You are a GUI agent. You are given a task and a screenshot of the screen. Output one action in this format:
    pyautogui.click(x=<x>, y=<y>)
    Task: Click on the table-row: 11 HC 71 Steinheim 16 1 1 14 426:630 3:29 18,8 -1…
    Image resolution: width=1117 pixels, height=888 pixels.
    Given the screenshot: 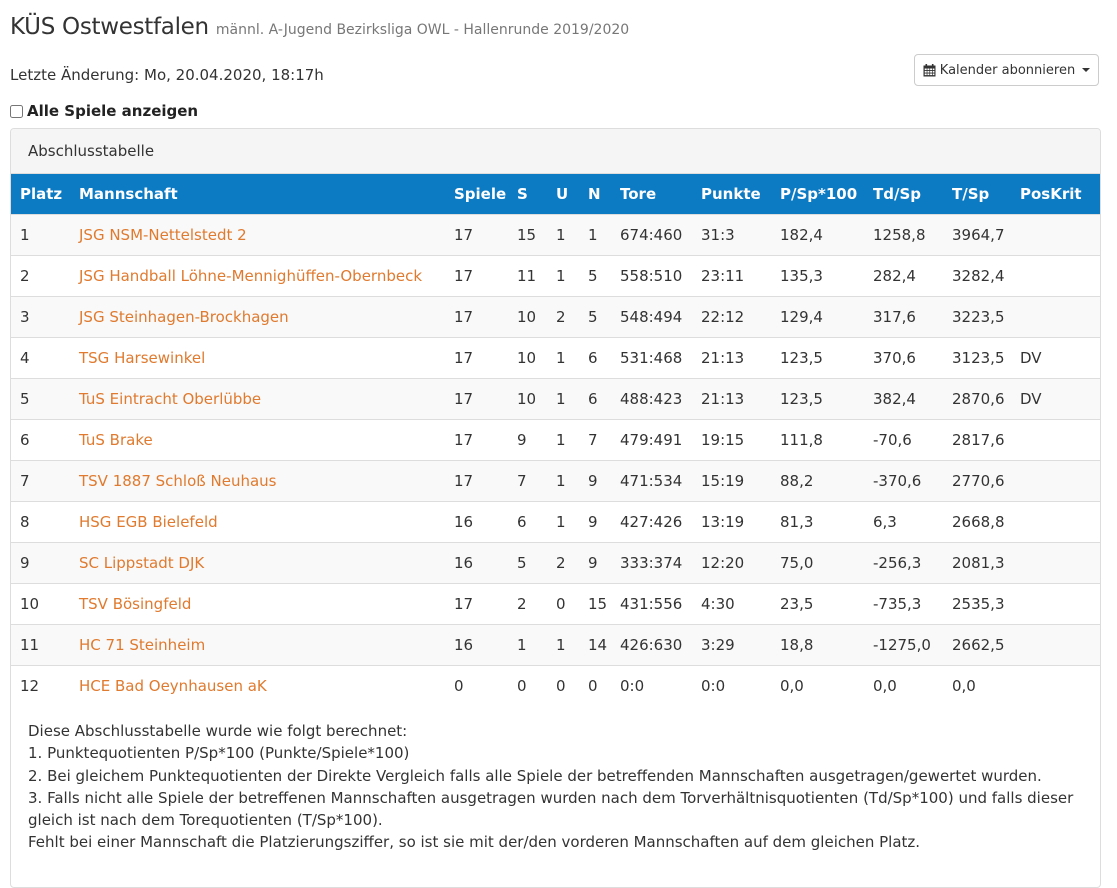 What is the action you would take?
    pyautogui.click(x=555, y=644)
    